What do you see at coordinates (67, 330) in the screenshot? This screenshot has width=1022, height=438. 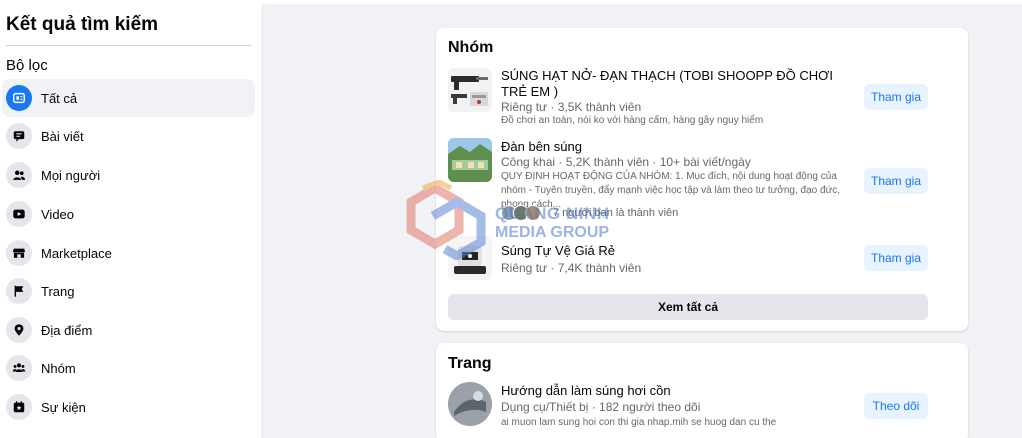 I see `sidebar-item-label: Địa điểm` at bounding box center [67, 330].